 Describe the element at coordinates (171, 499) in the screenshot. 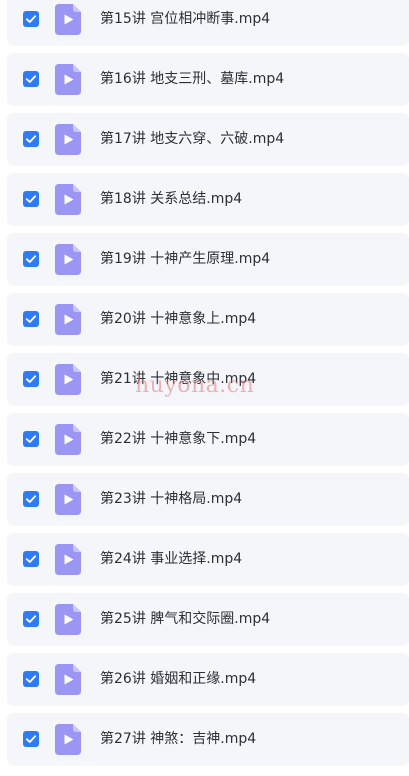

I see `file-name: 第23讲 十神格局.mp4` at that location.